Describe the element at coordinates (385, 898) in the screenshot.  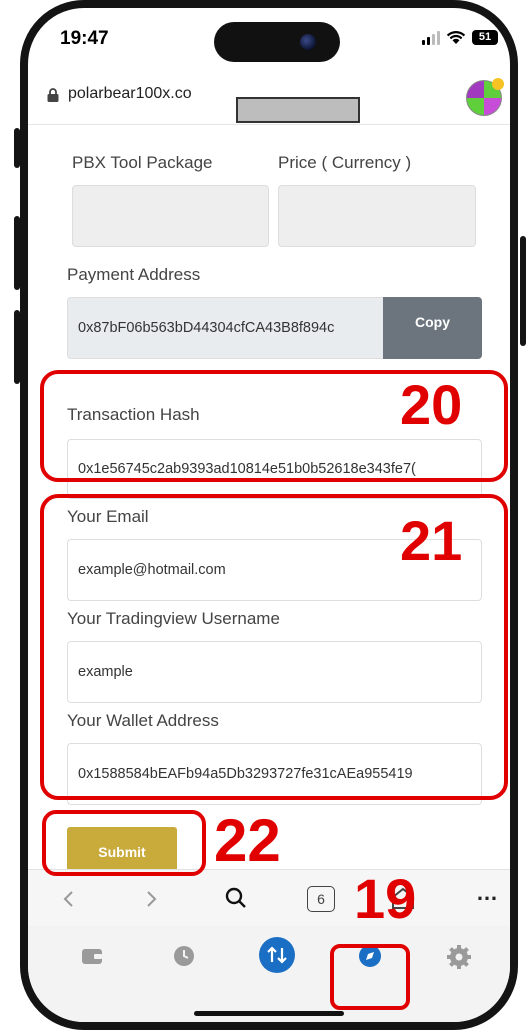
I see `annotation-label-19: 19` at that location.